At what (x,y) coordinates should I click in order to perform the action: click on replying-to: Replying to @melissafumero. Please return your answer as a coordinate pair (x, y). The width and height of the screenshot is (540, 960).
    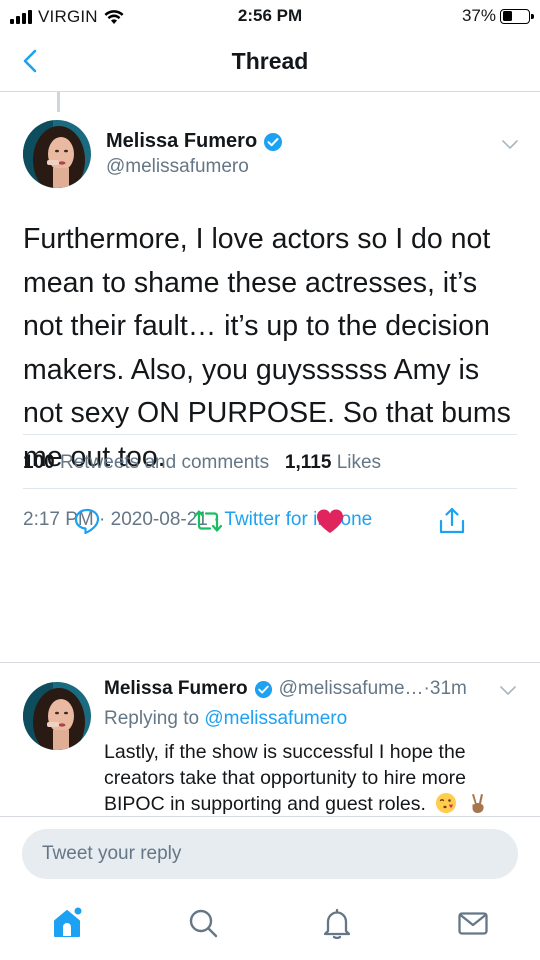
    Looking at the image, I should click on (225, 719).